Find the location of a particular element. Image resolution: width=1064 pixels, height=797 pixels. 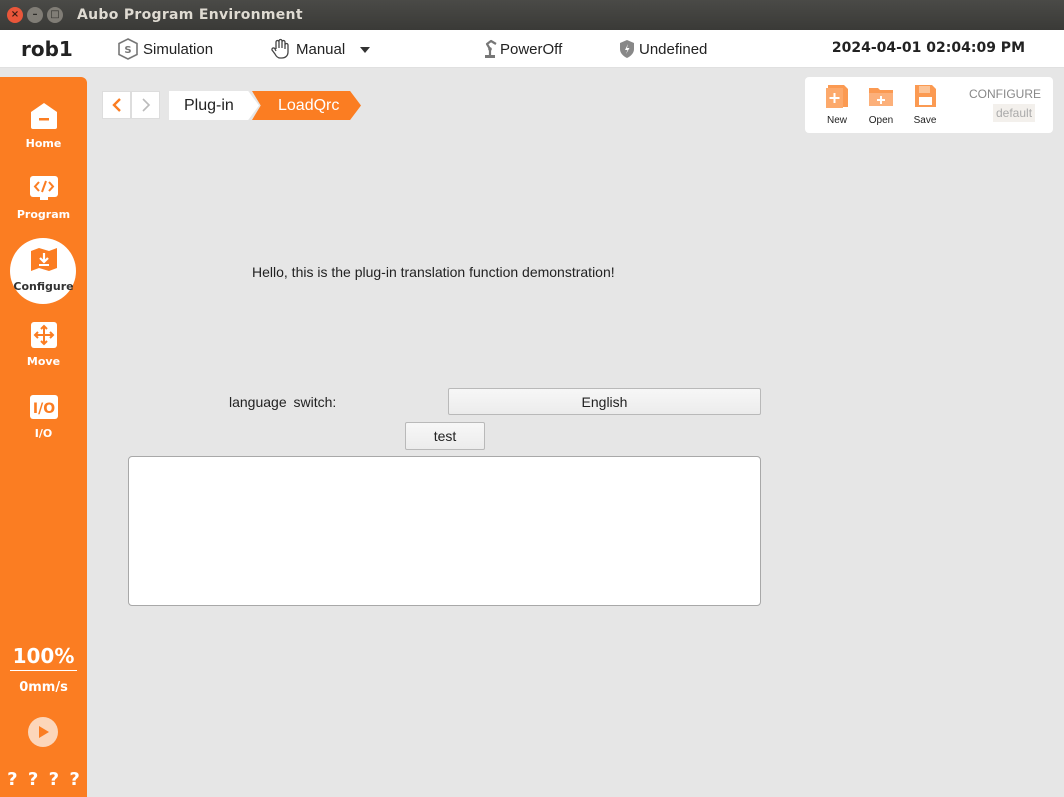

simulation-mode-indicator: S Simulation is located at coordinates (165, 49).